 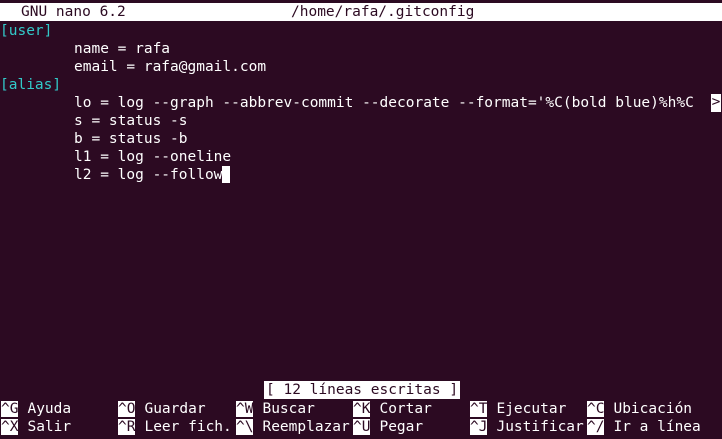 What do you see at coordinates (131, 121) in the screenshot?
I see `alias-line-s: s = status -s` at bounding box center [131, 121].